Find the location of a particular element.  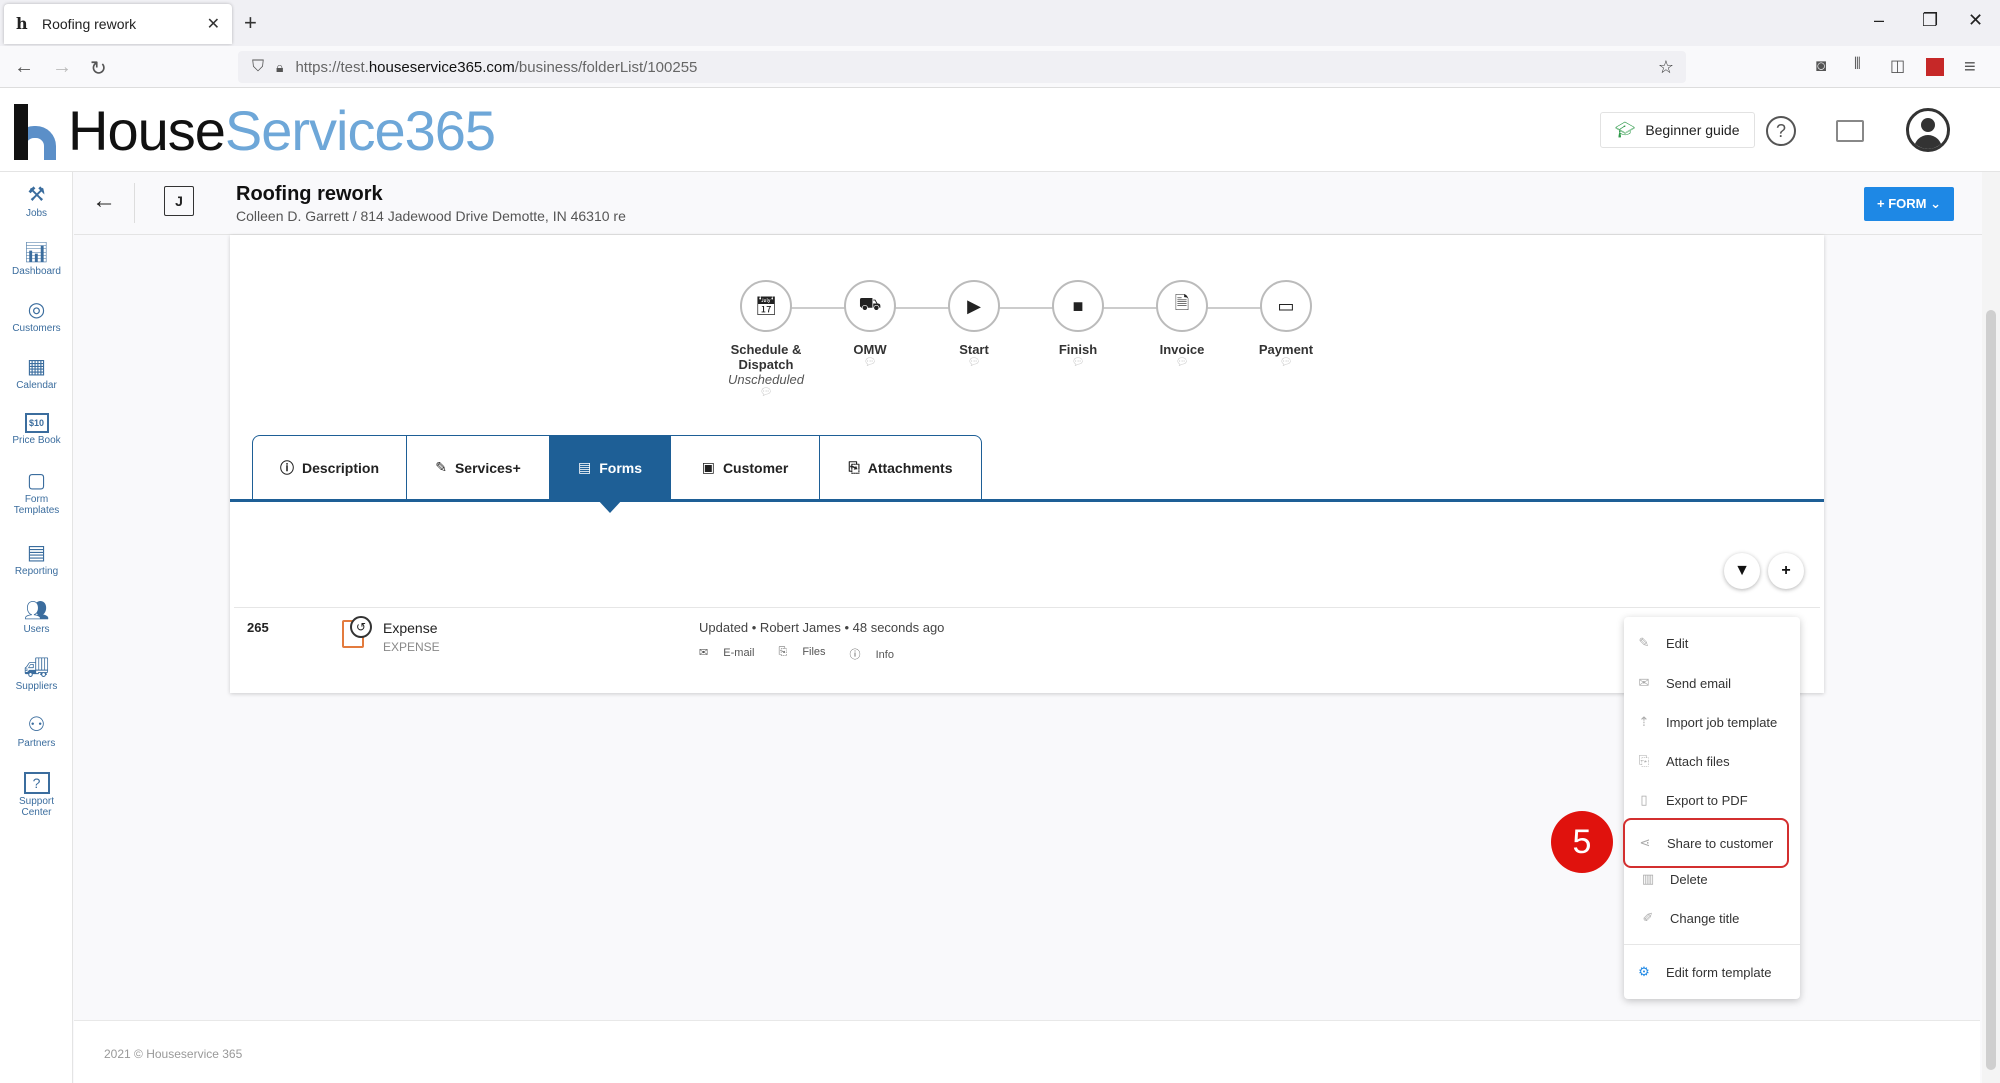

menu-item-attach-files: ⎘ Attach files is located at coordinates (1712, 761).